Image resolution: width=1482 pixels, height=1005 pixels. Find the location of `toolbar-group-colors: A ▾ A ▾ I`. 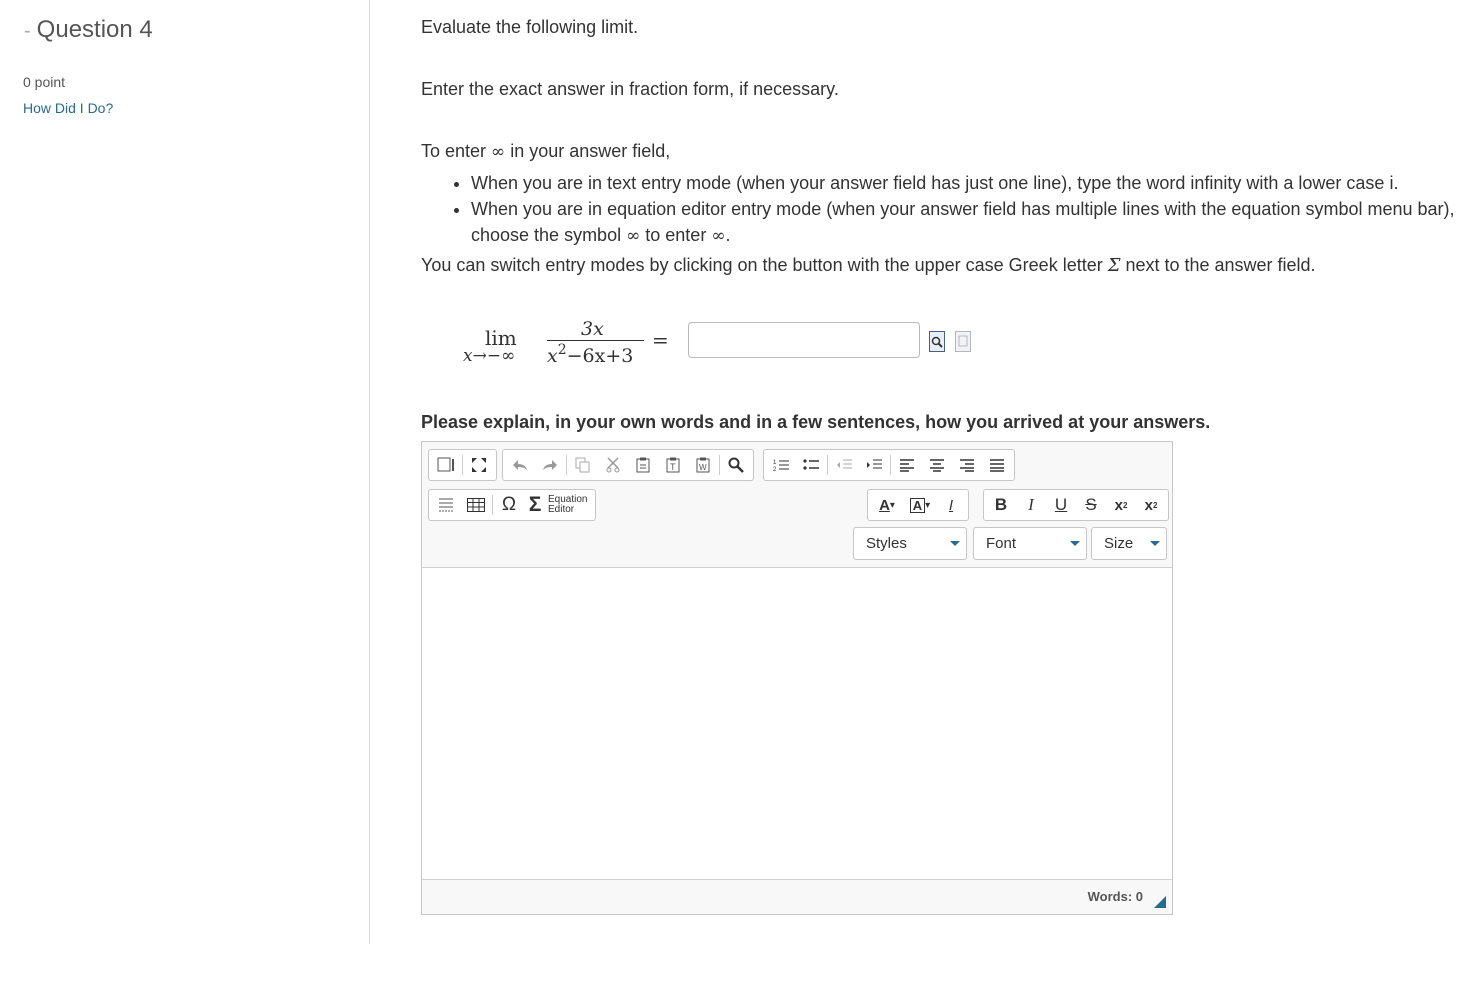

toolbar-group-colors: A ▾ A ▾ I is located at coordinates (918, 505).